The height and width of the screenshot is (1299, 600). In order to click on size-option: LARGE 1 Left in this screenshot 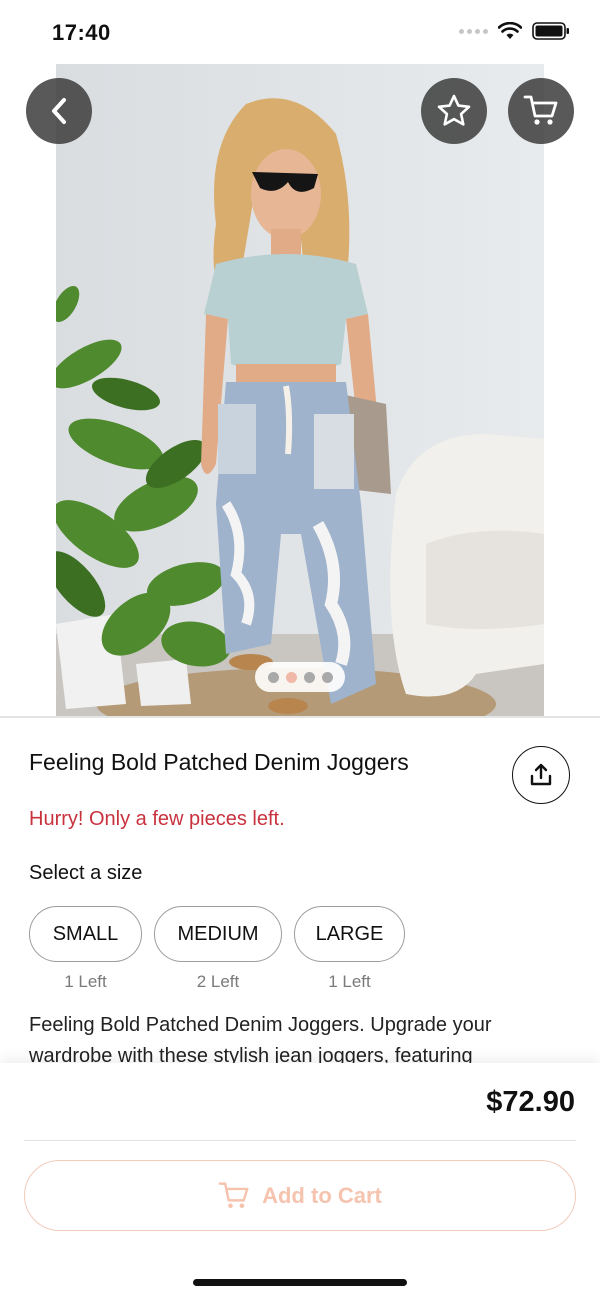, I will do `click(349, 949)`.